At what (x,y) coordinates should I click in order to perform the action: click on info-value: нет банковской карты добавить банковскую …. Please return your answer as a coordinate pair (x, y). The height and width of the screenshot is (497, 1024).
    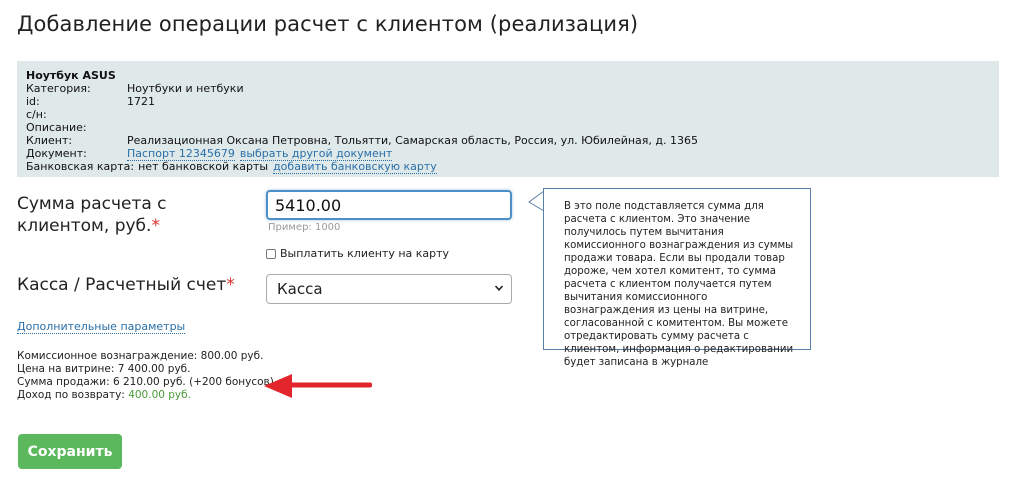
    Looking at the image, I should click on (287, 167).